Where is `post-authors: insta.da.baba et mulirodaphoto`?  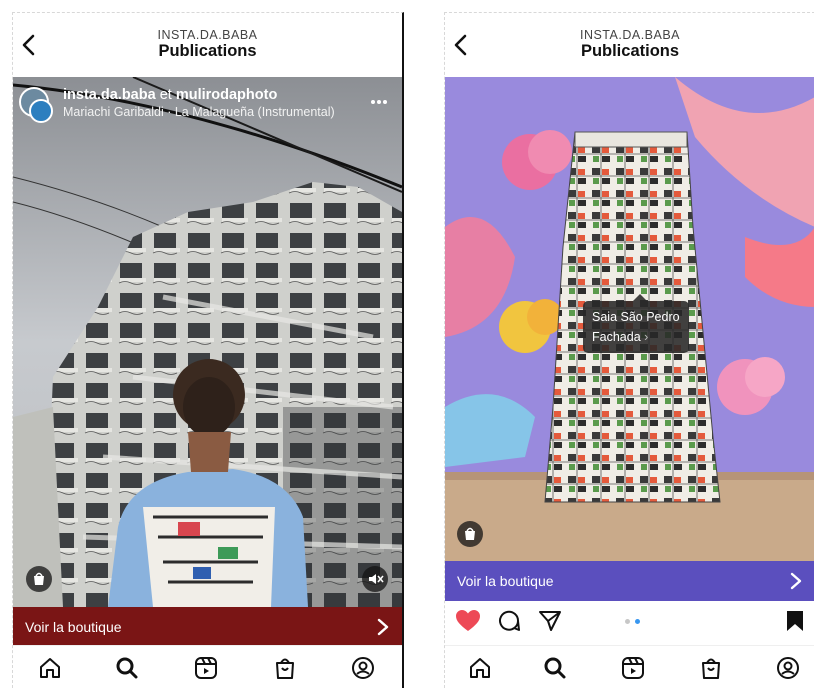 post-authors: insta.da.baba et mulirodaphoto is located at coordinates (170, 95).